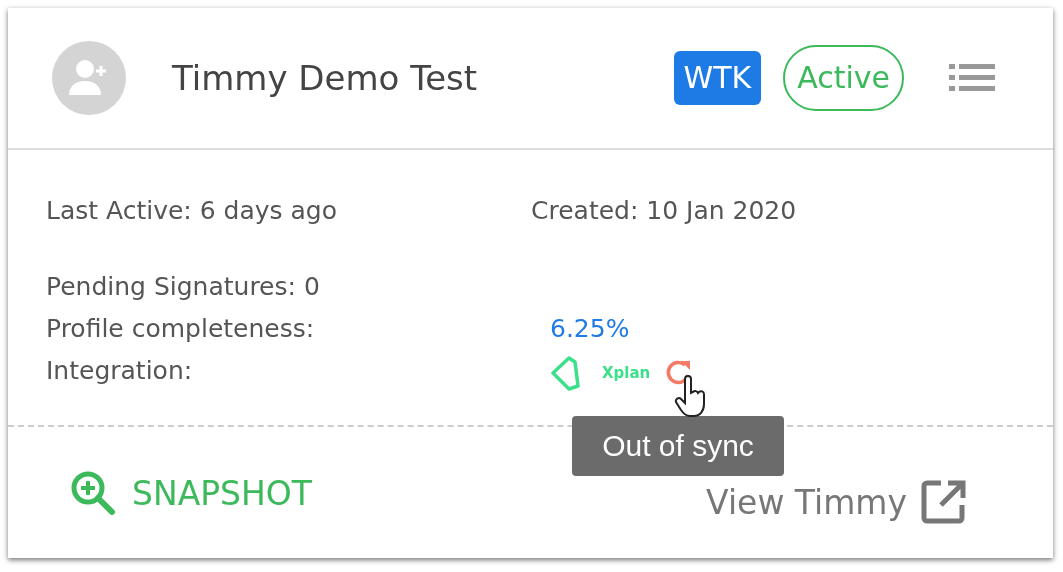 The image size is (1063, 572). What do you see at coordinates (191, 493) in the screenshot?
I see `snapshot-button: SNAPSHOT` at bounding box center [191, 493].